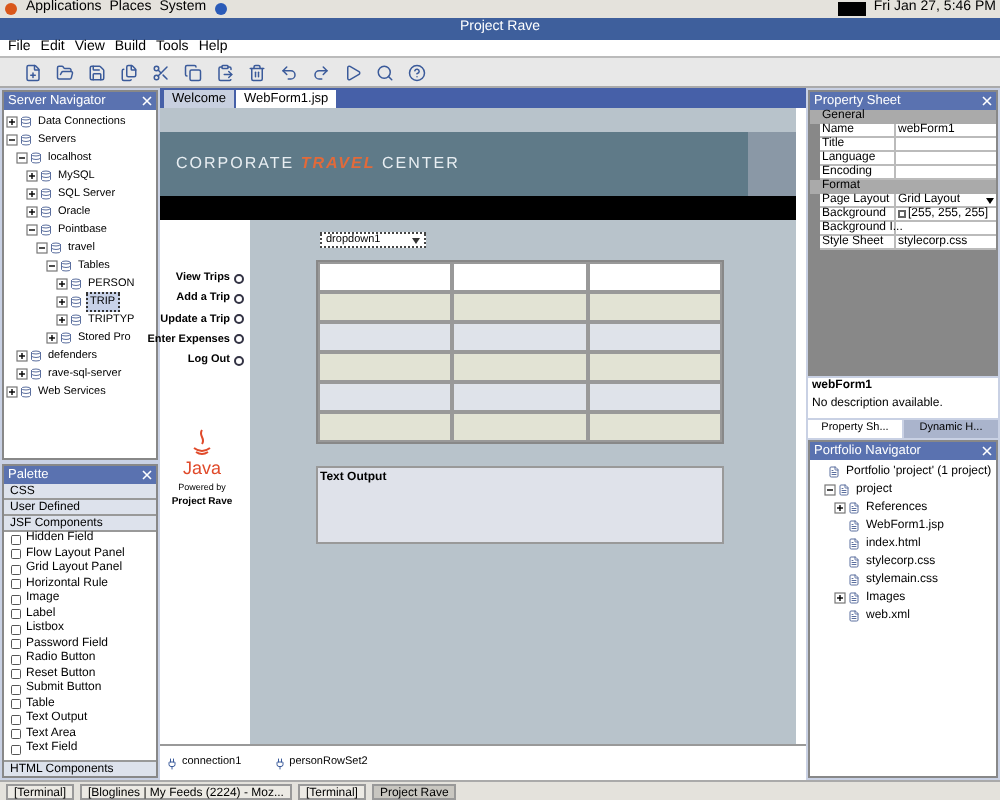 This screenshot has width=1000, height=800. I want to click on banner-title: CORPORATE TRAVEL CENTER, so click(318, 164).